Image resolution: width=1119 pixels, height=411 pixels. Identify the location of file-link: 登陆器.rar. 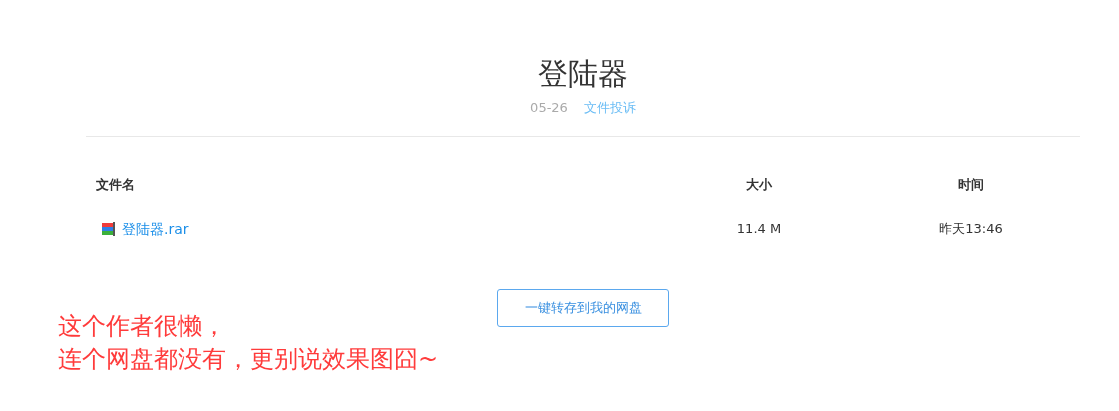
(155, 229).